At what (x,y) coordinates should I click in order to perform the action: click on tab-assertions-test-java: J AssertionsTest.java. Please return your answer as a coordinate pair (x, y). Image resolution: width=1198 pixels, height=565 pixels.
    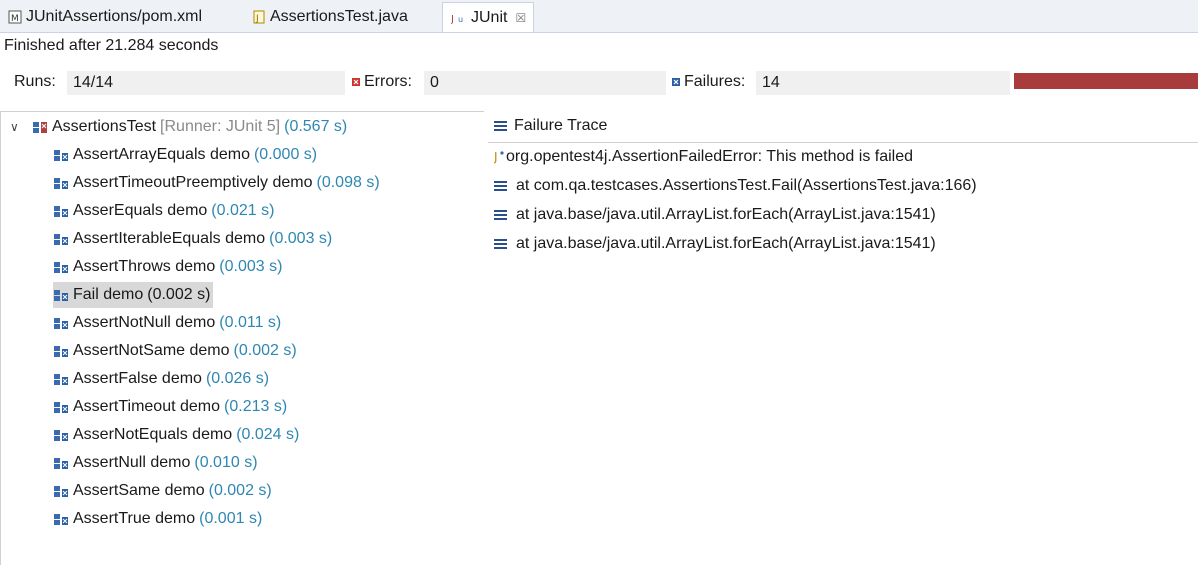
    Looking at the image, I should click on (342, 17).